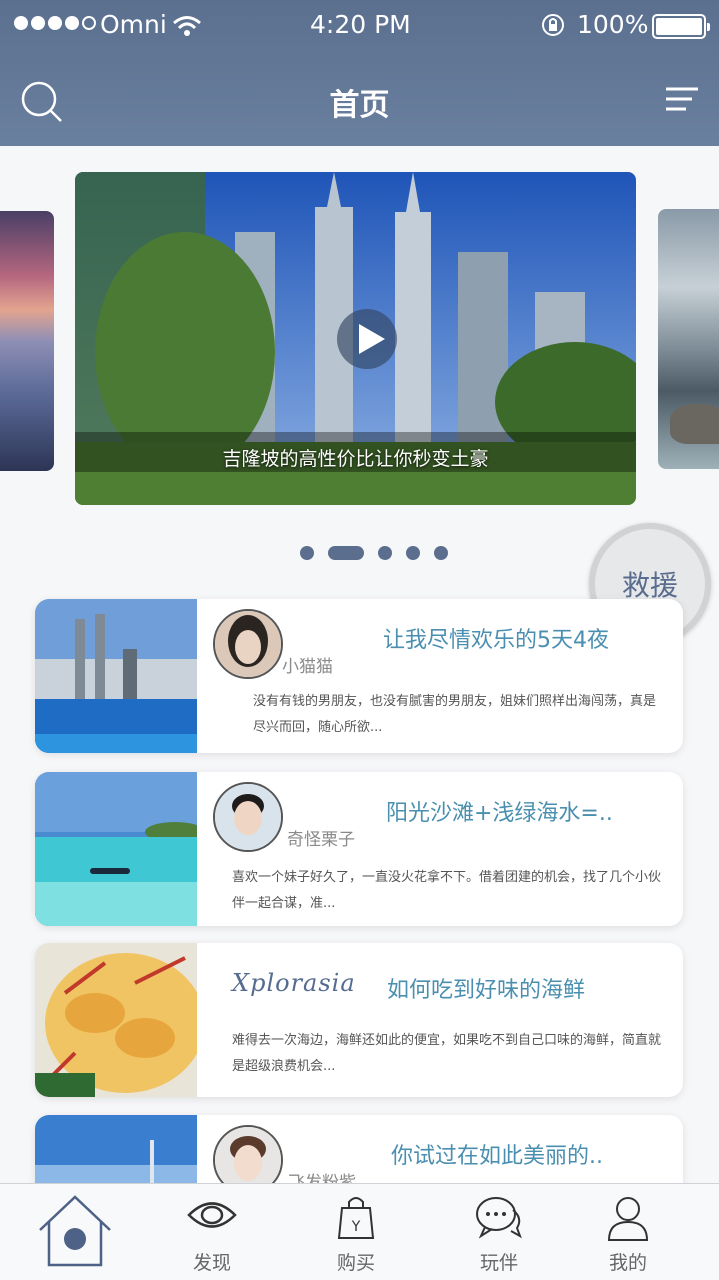 The height and width of the screenshot is (1280, 719). What do you see at coordinates (682, 100) in the screenshot?
I see `menu-icon` at bounding box center [682, 100].